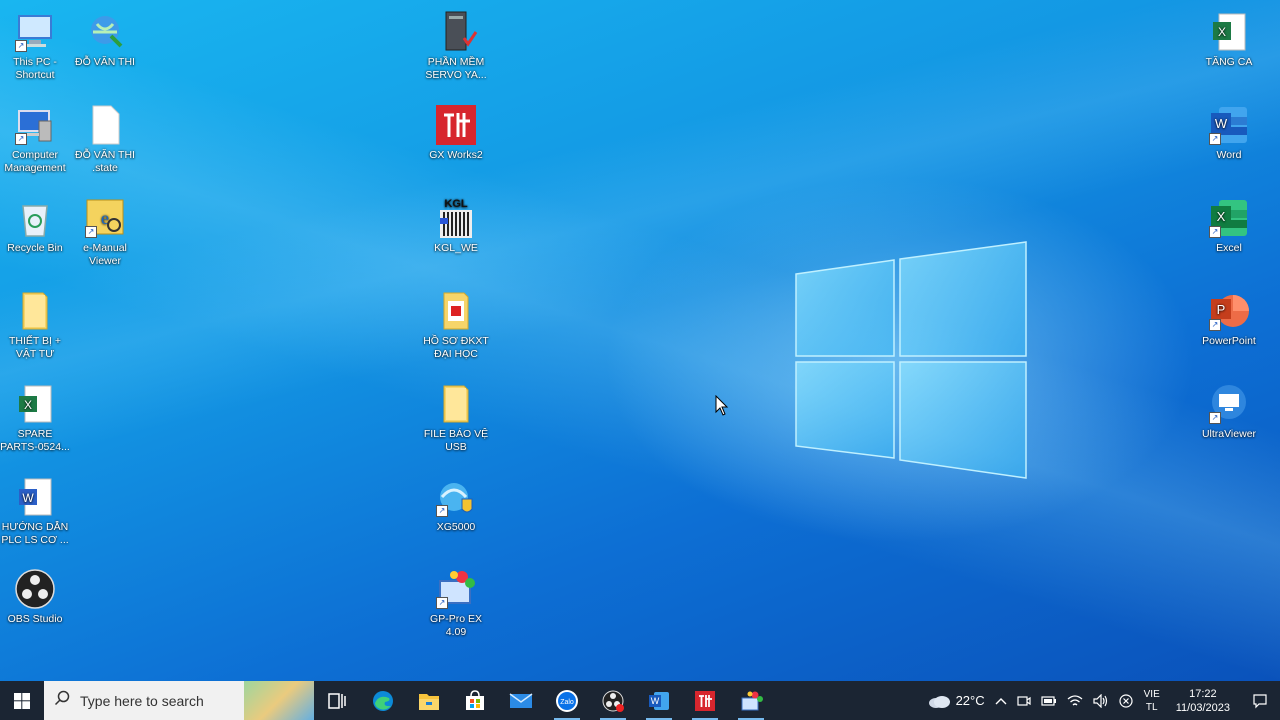  What do you see at coordinates (911, 360) in the screenshot?
I see `windows-logo-wallpaper` at bounding box center [911, 360].